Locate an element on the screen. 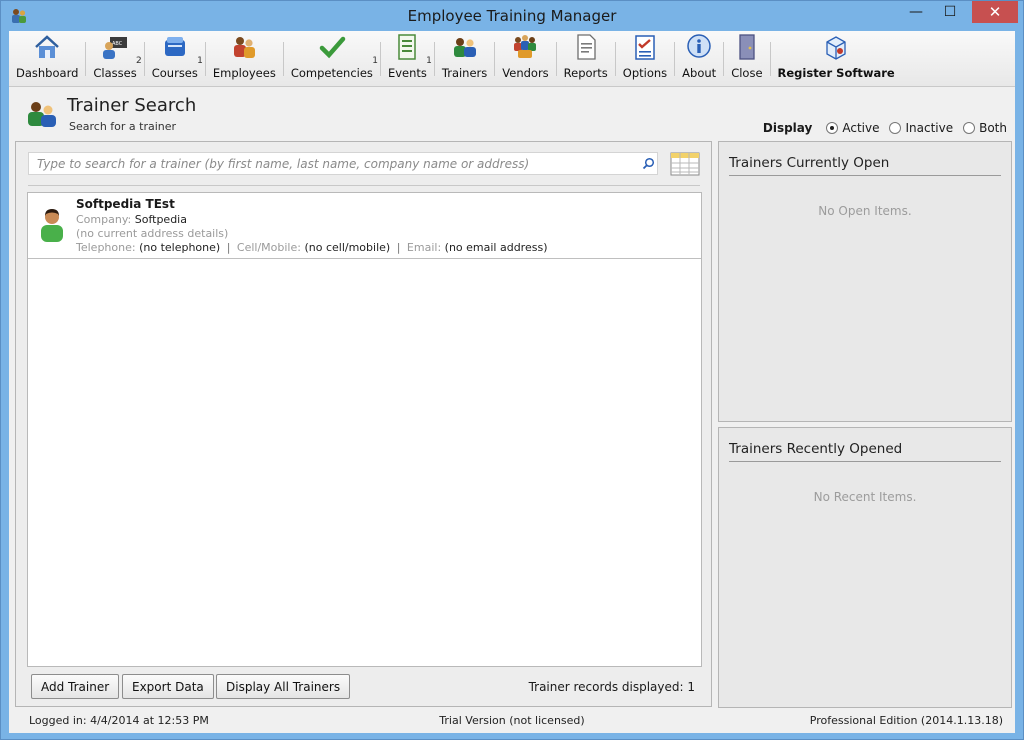 Image resolution: width=1024 pixels, height=740 pixels. events-list-icon is located at coordinates (407, 47).